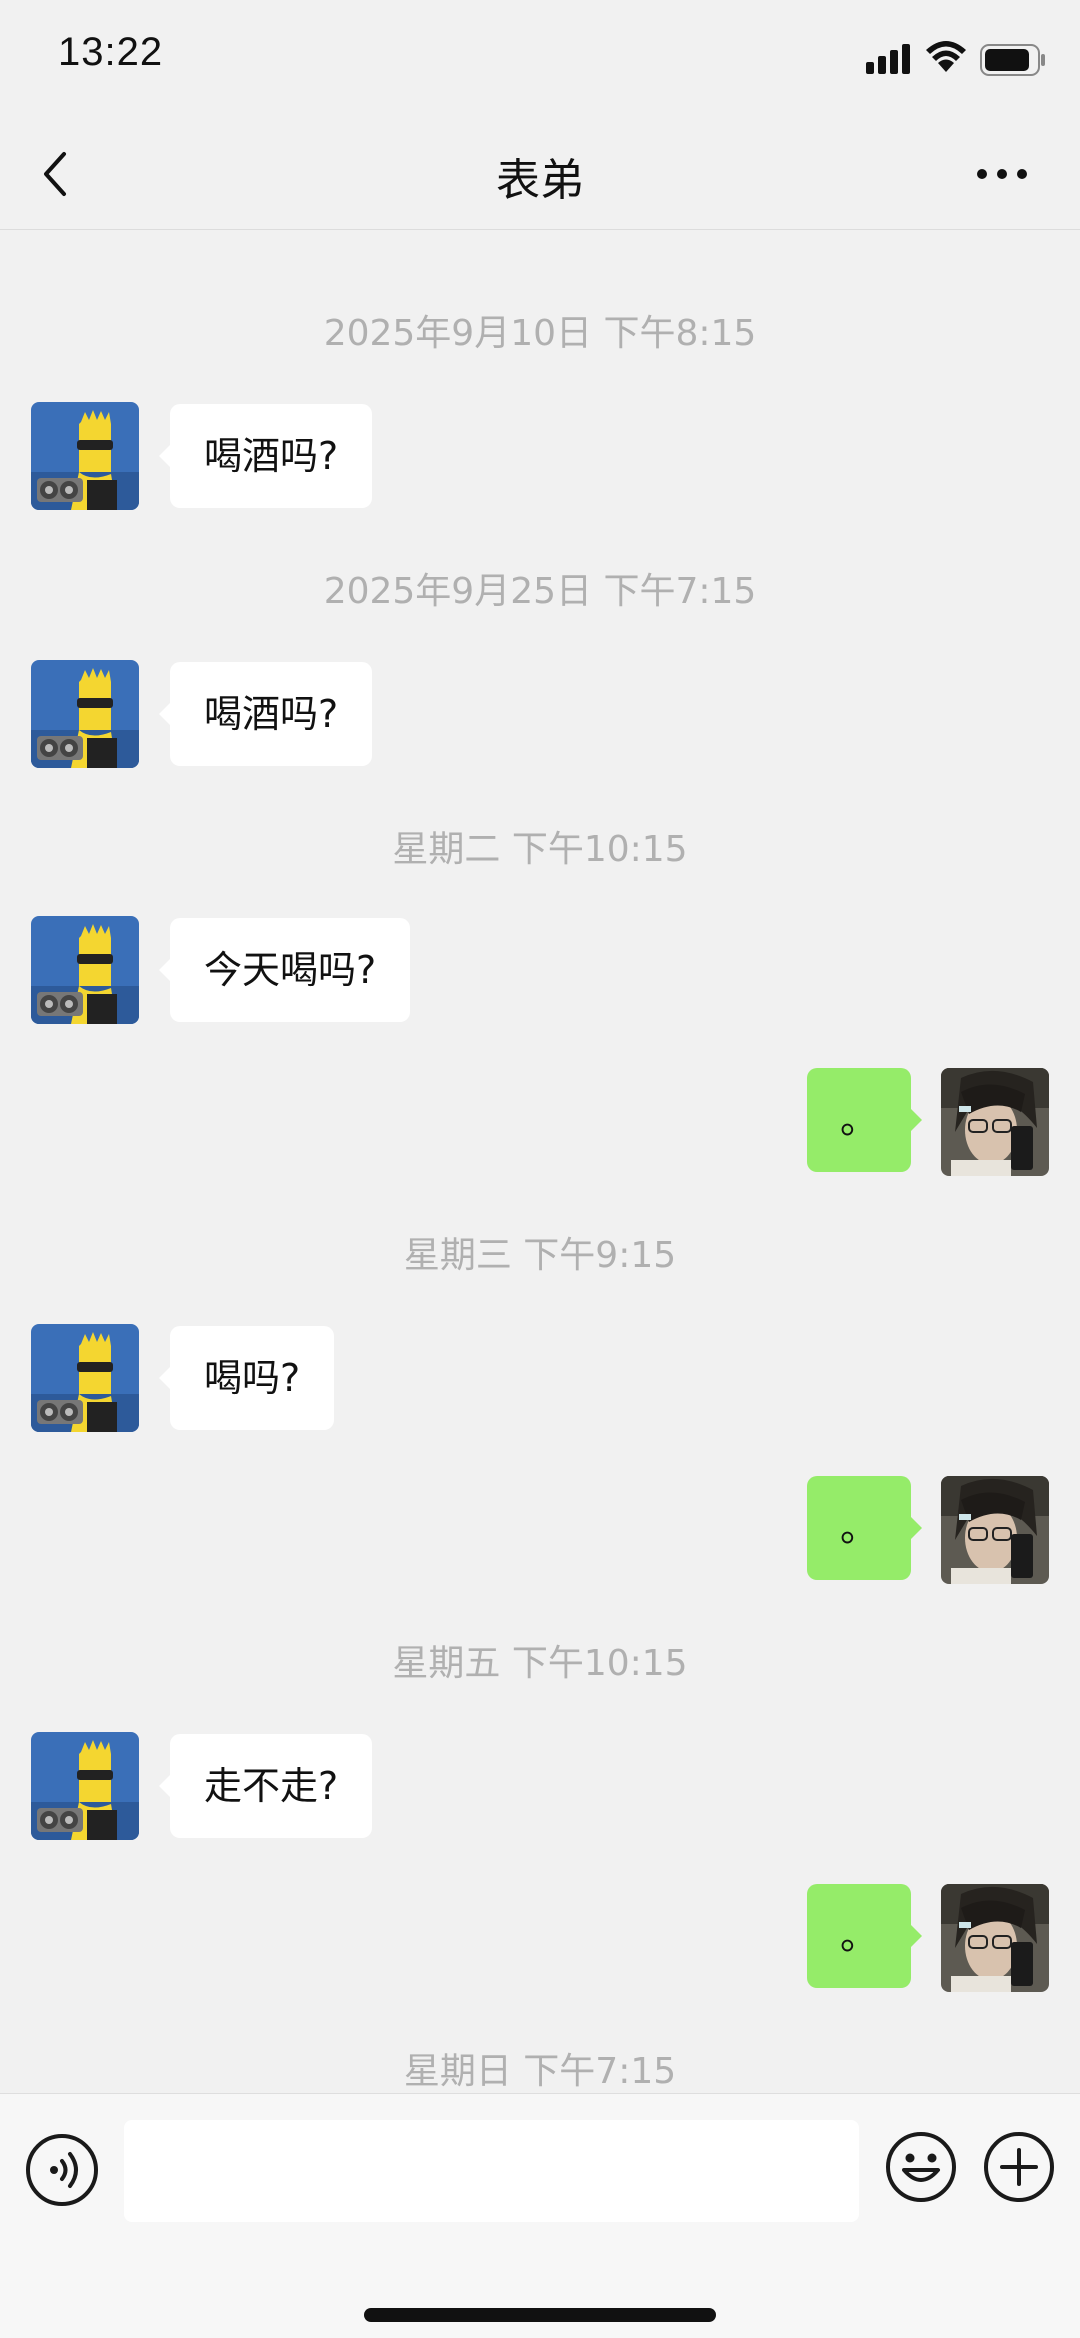  I want to click on plus-circle-icon, so click(1019, 2167).